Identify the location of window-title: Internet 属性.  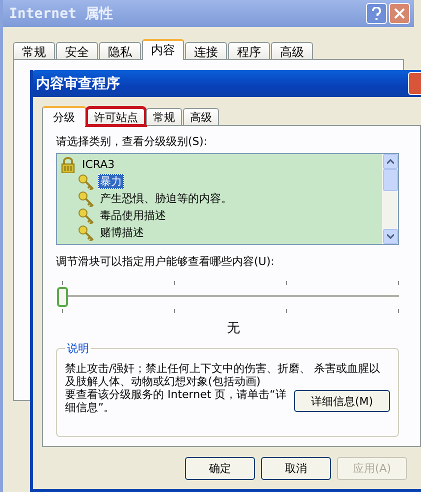
(61, 13).